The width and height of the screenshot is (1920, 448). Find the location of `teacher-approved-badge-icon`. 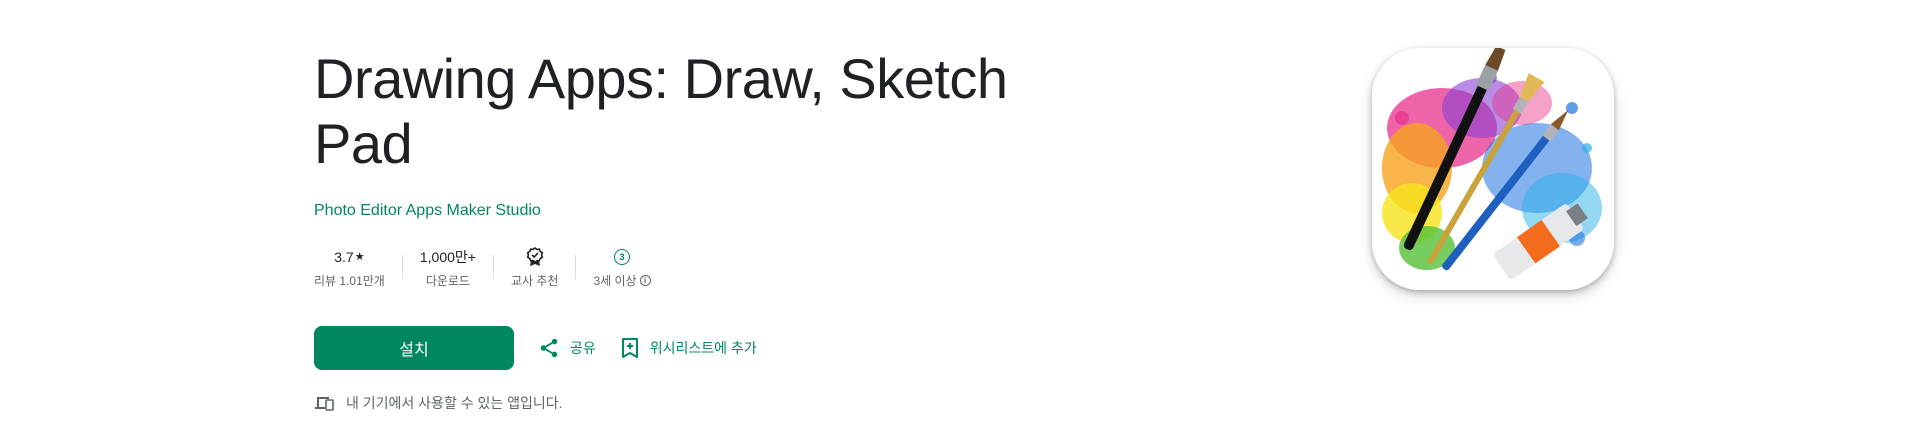

teacher-approved-badge-icon is located at coordinates (534, 256).